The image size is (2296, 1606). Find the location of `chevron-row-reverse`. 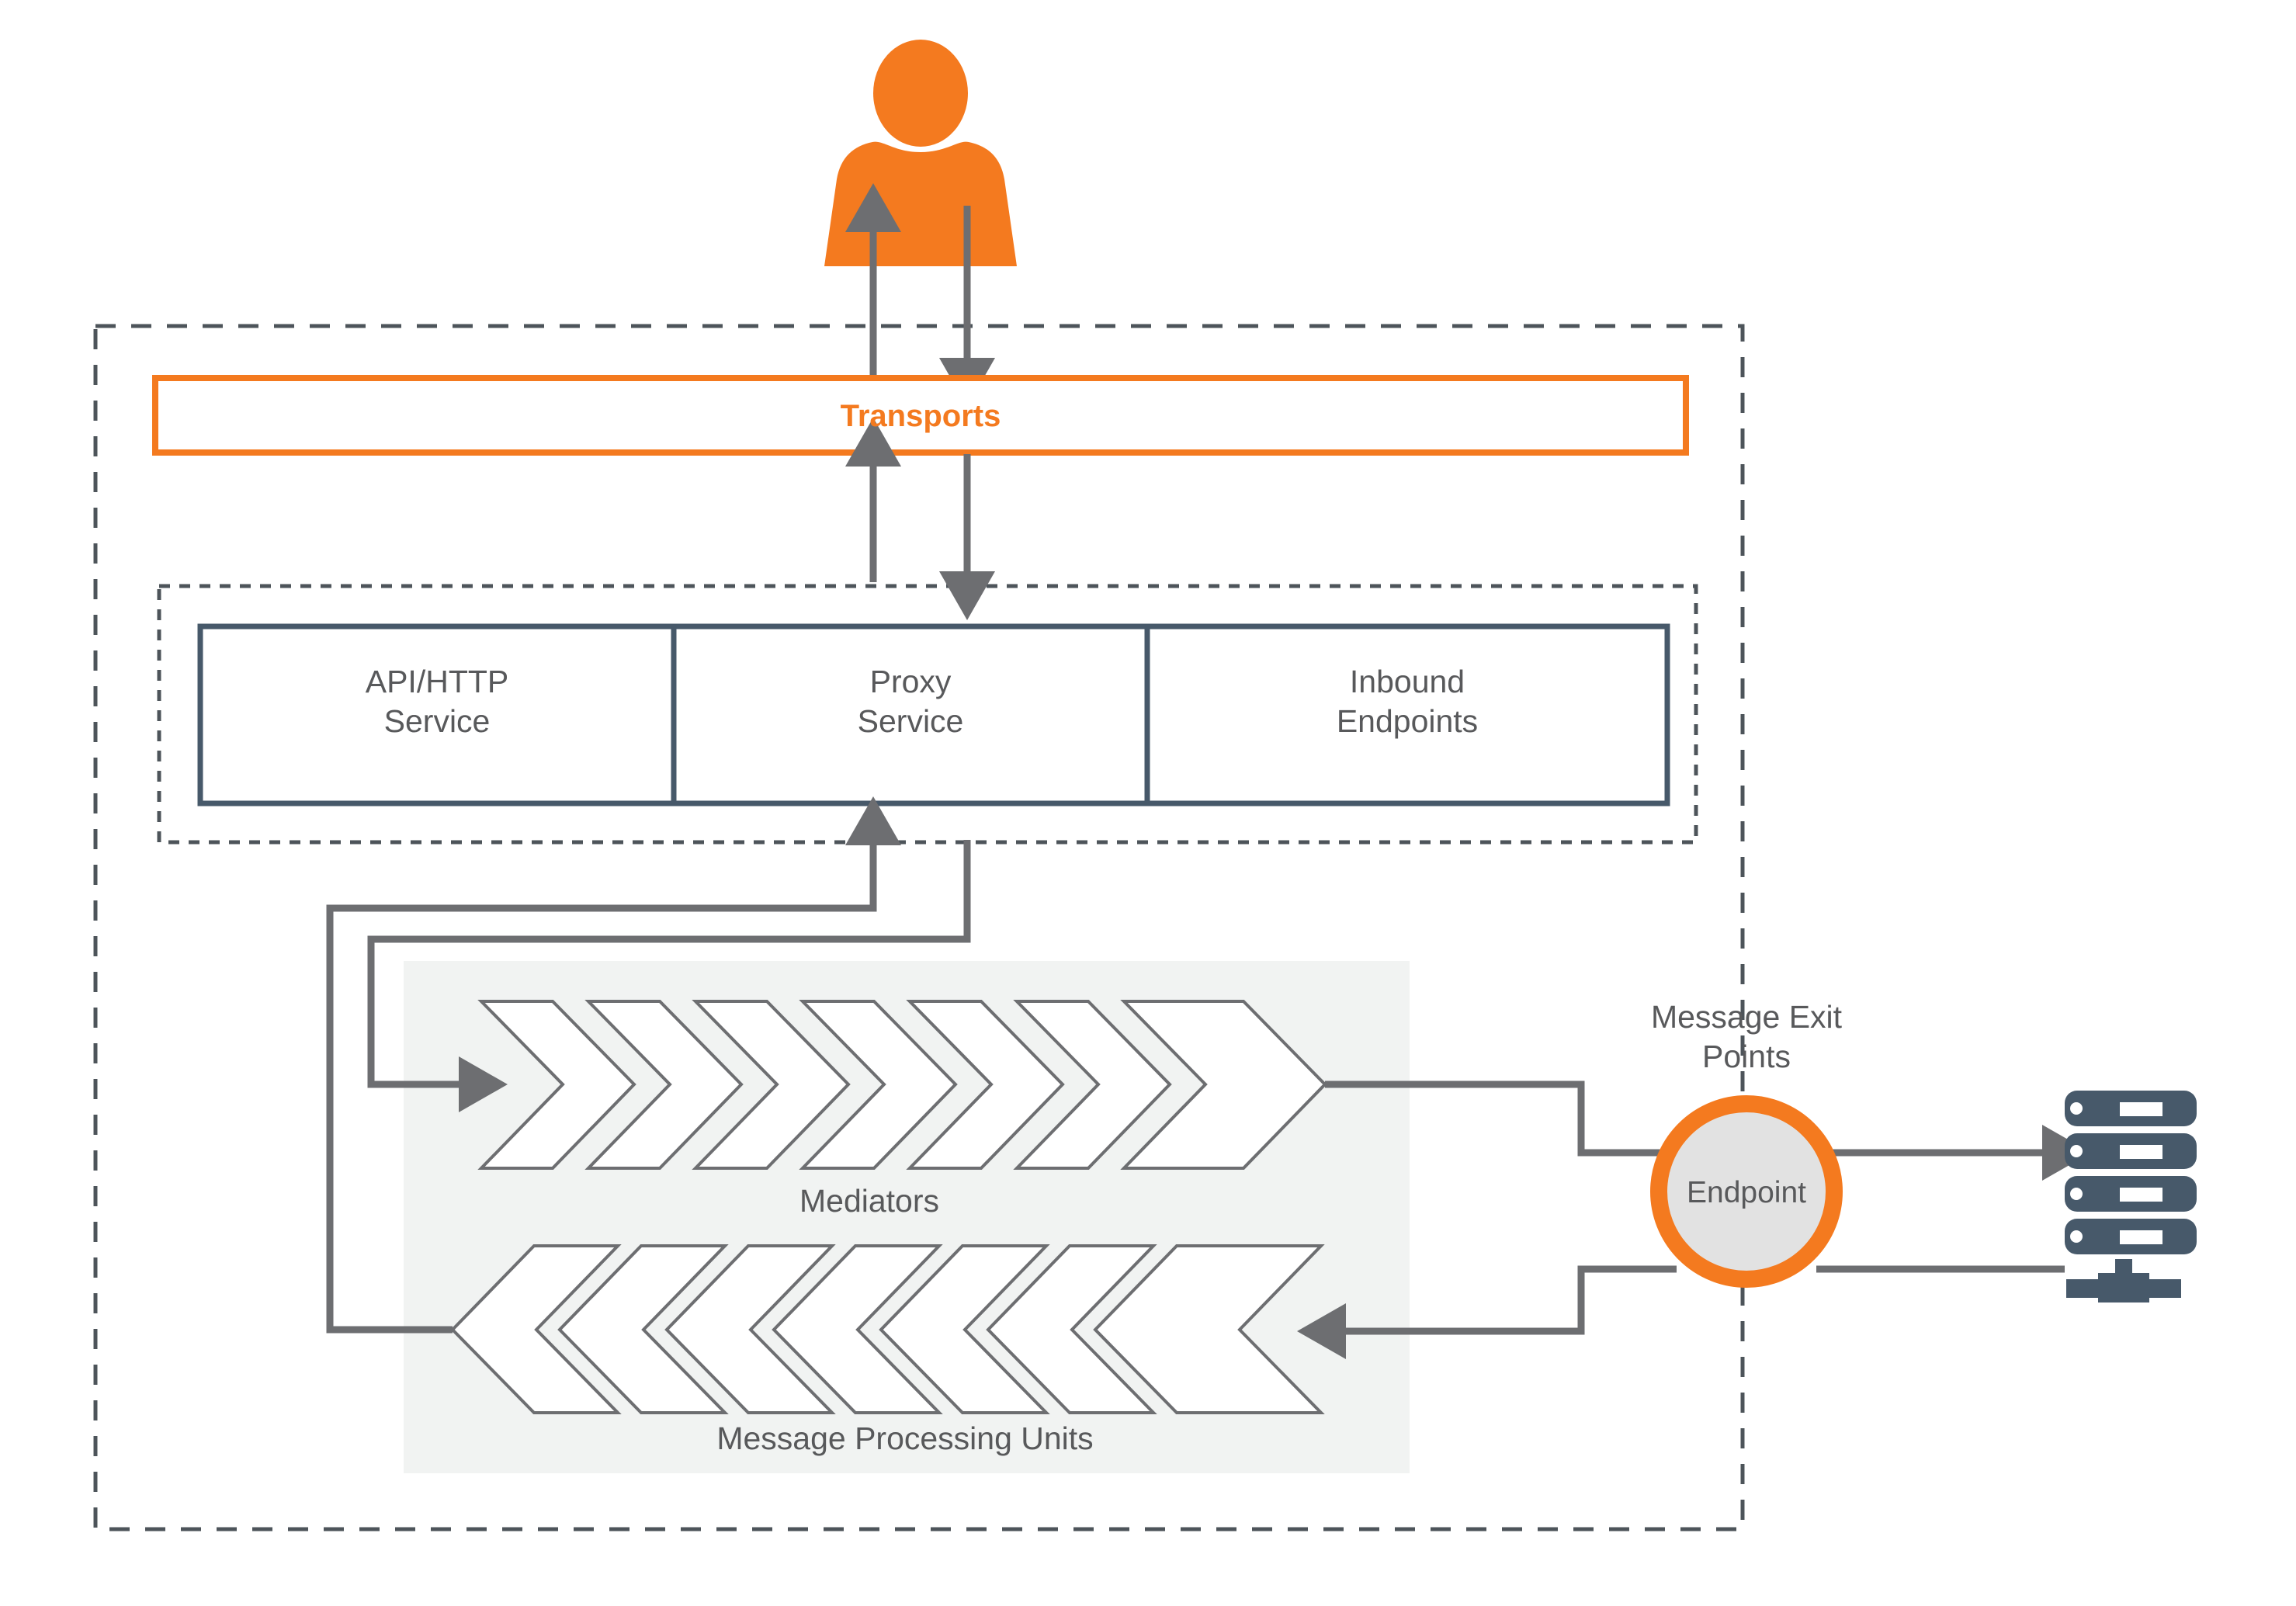

chevron-row-reverse is located at coordinates (887, 1329).